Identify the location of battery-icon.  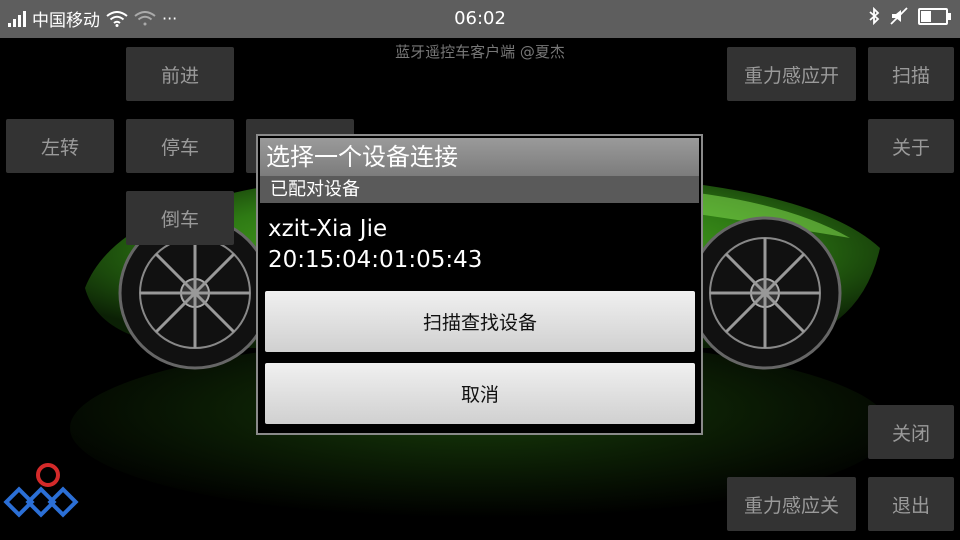
(934, 16).